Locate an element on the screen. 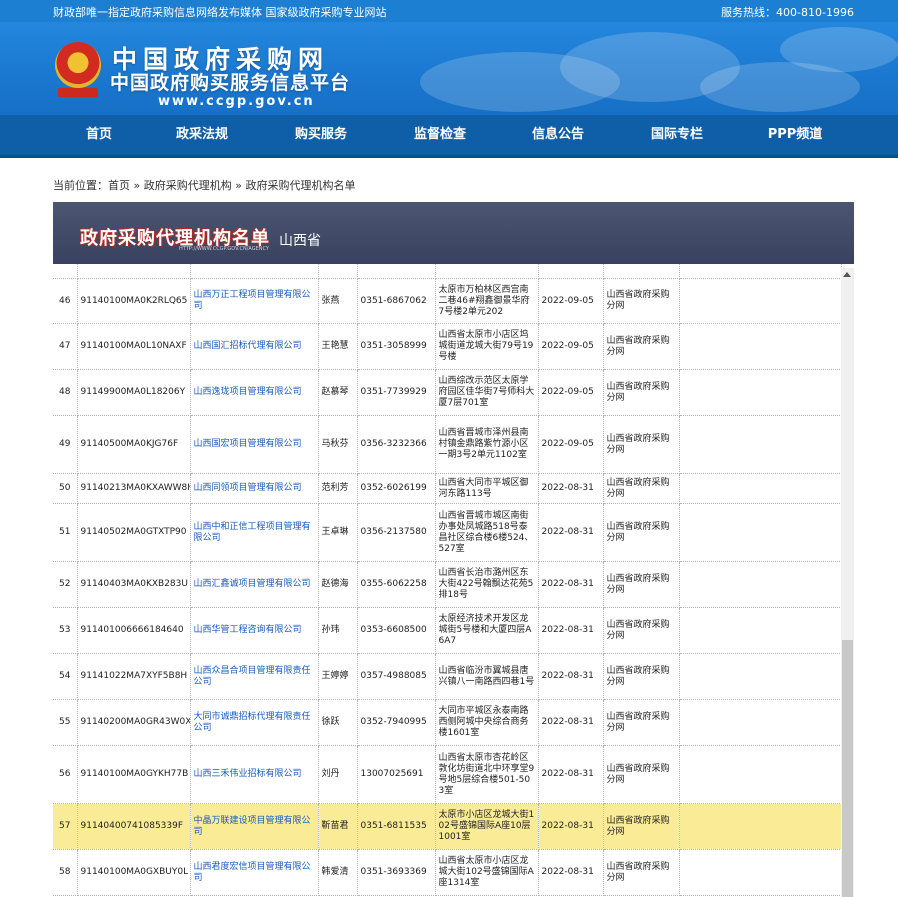 This screenshot has width=898, height=897. row-number: 54 is located at coordinates (65, 676).